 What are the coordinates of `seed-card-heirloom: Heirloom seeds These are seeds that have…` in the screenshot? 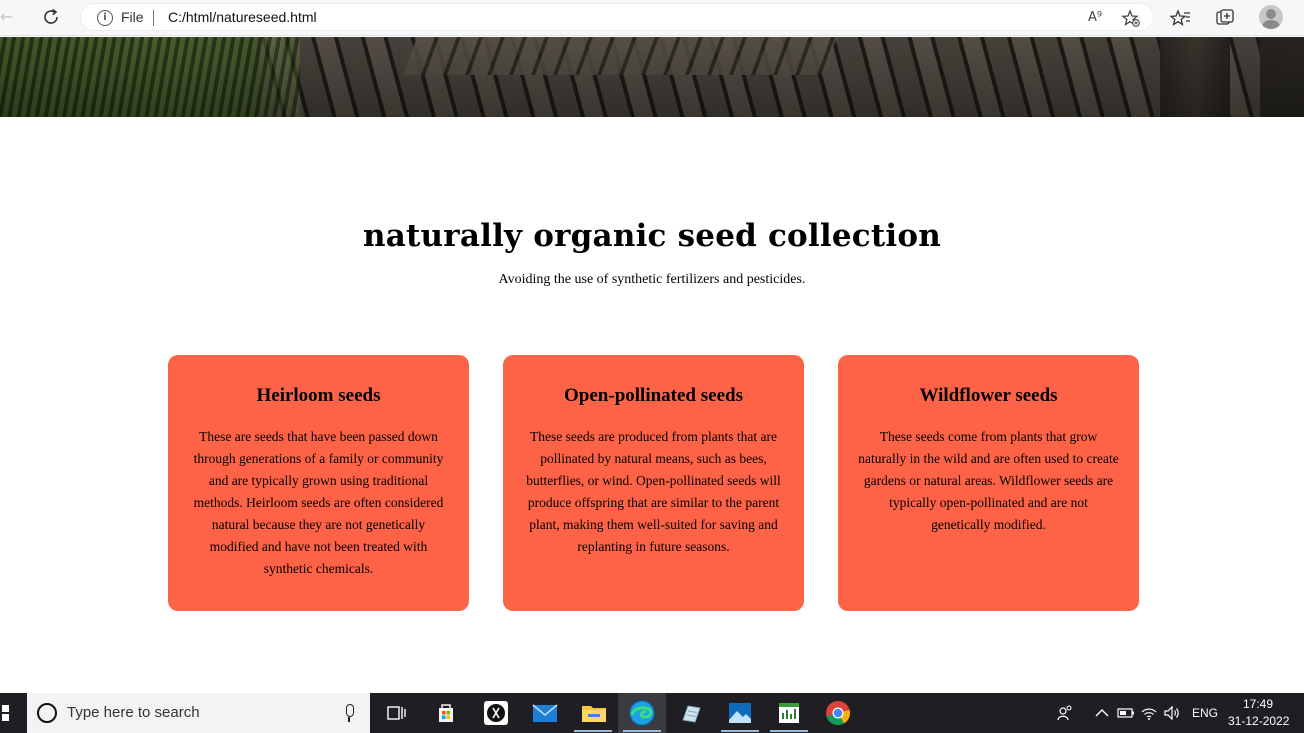 It's located at (318, 483).